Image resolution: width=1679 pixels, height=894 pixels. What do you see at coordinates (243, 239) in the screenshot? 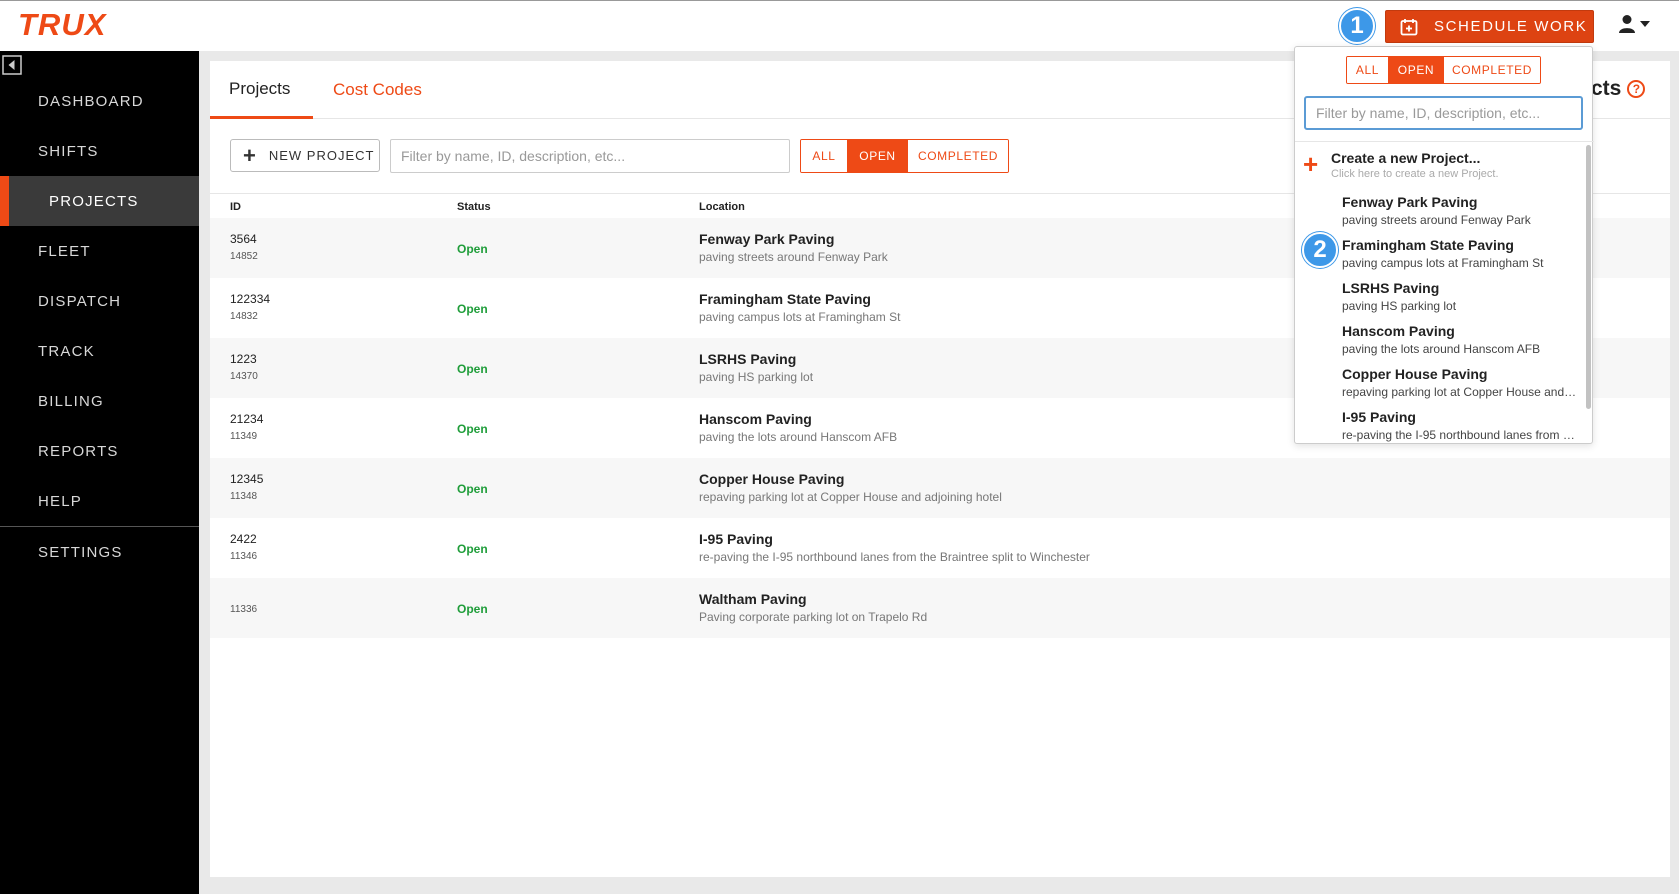
I see `row-id-primary: 3564` at bounding box center [243, 239].